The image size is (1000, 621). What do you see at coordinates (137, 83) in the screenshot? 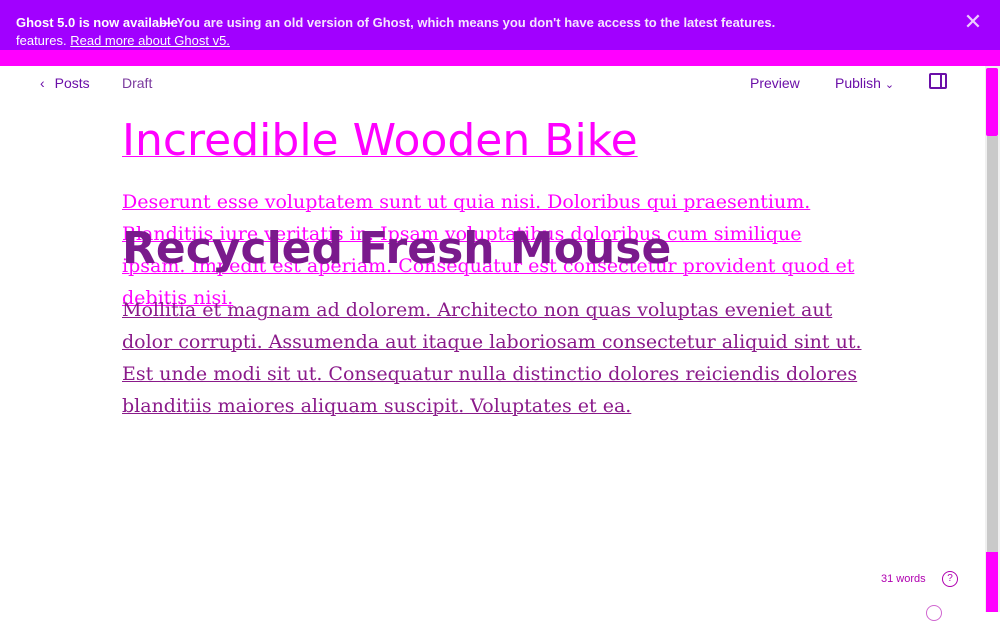
I see `post-status: Draft` at bounding box center [137, 83].